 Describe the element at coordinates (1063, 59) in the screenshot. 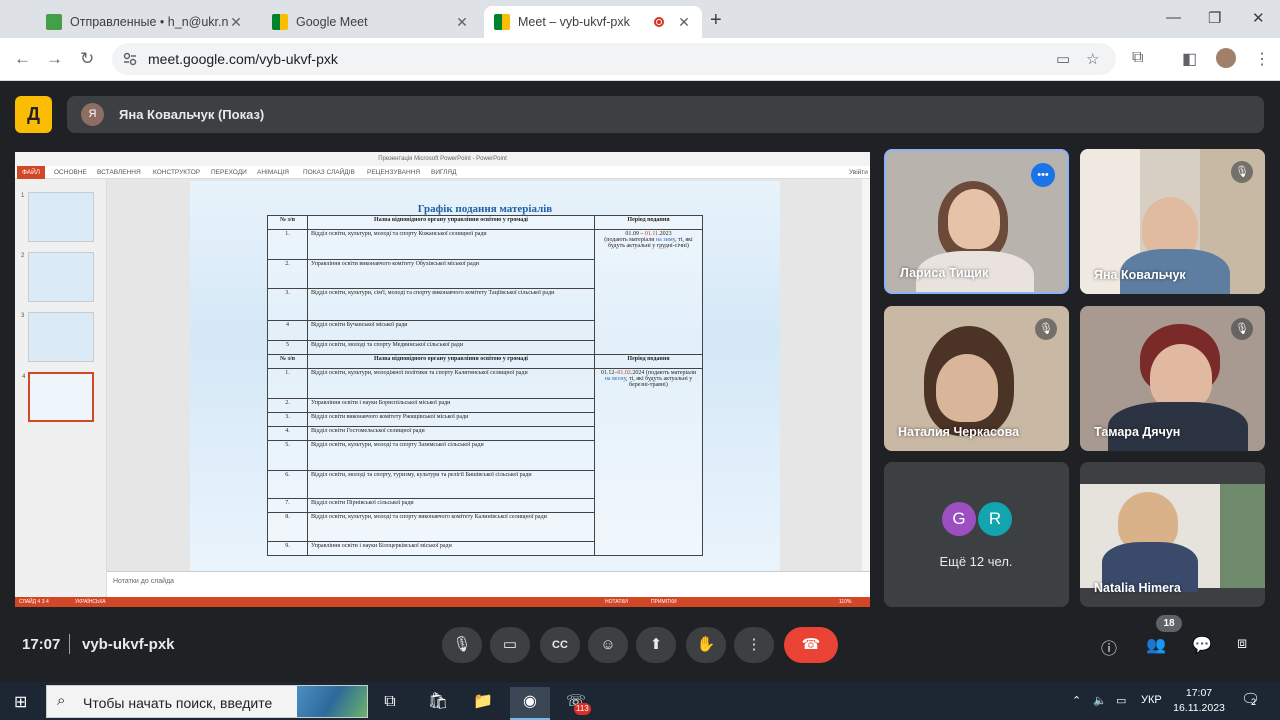

I see `camera-permission-icon: ▭` at that location.